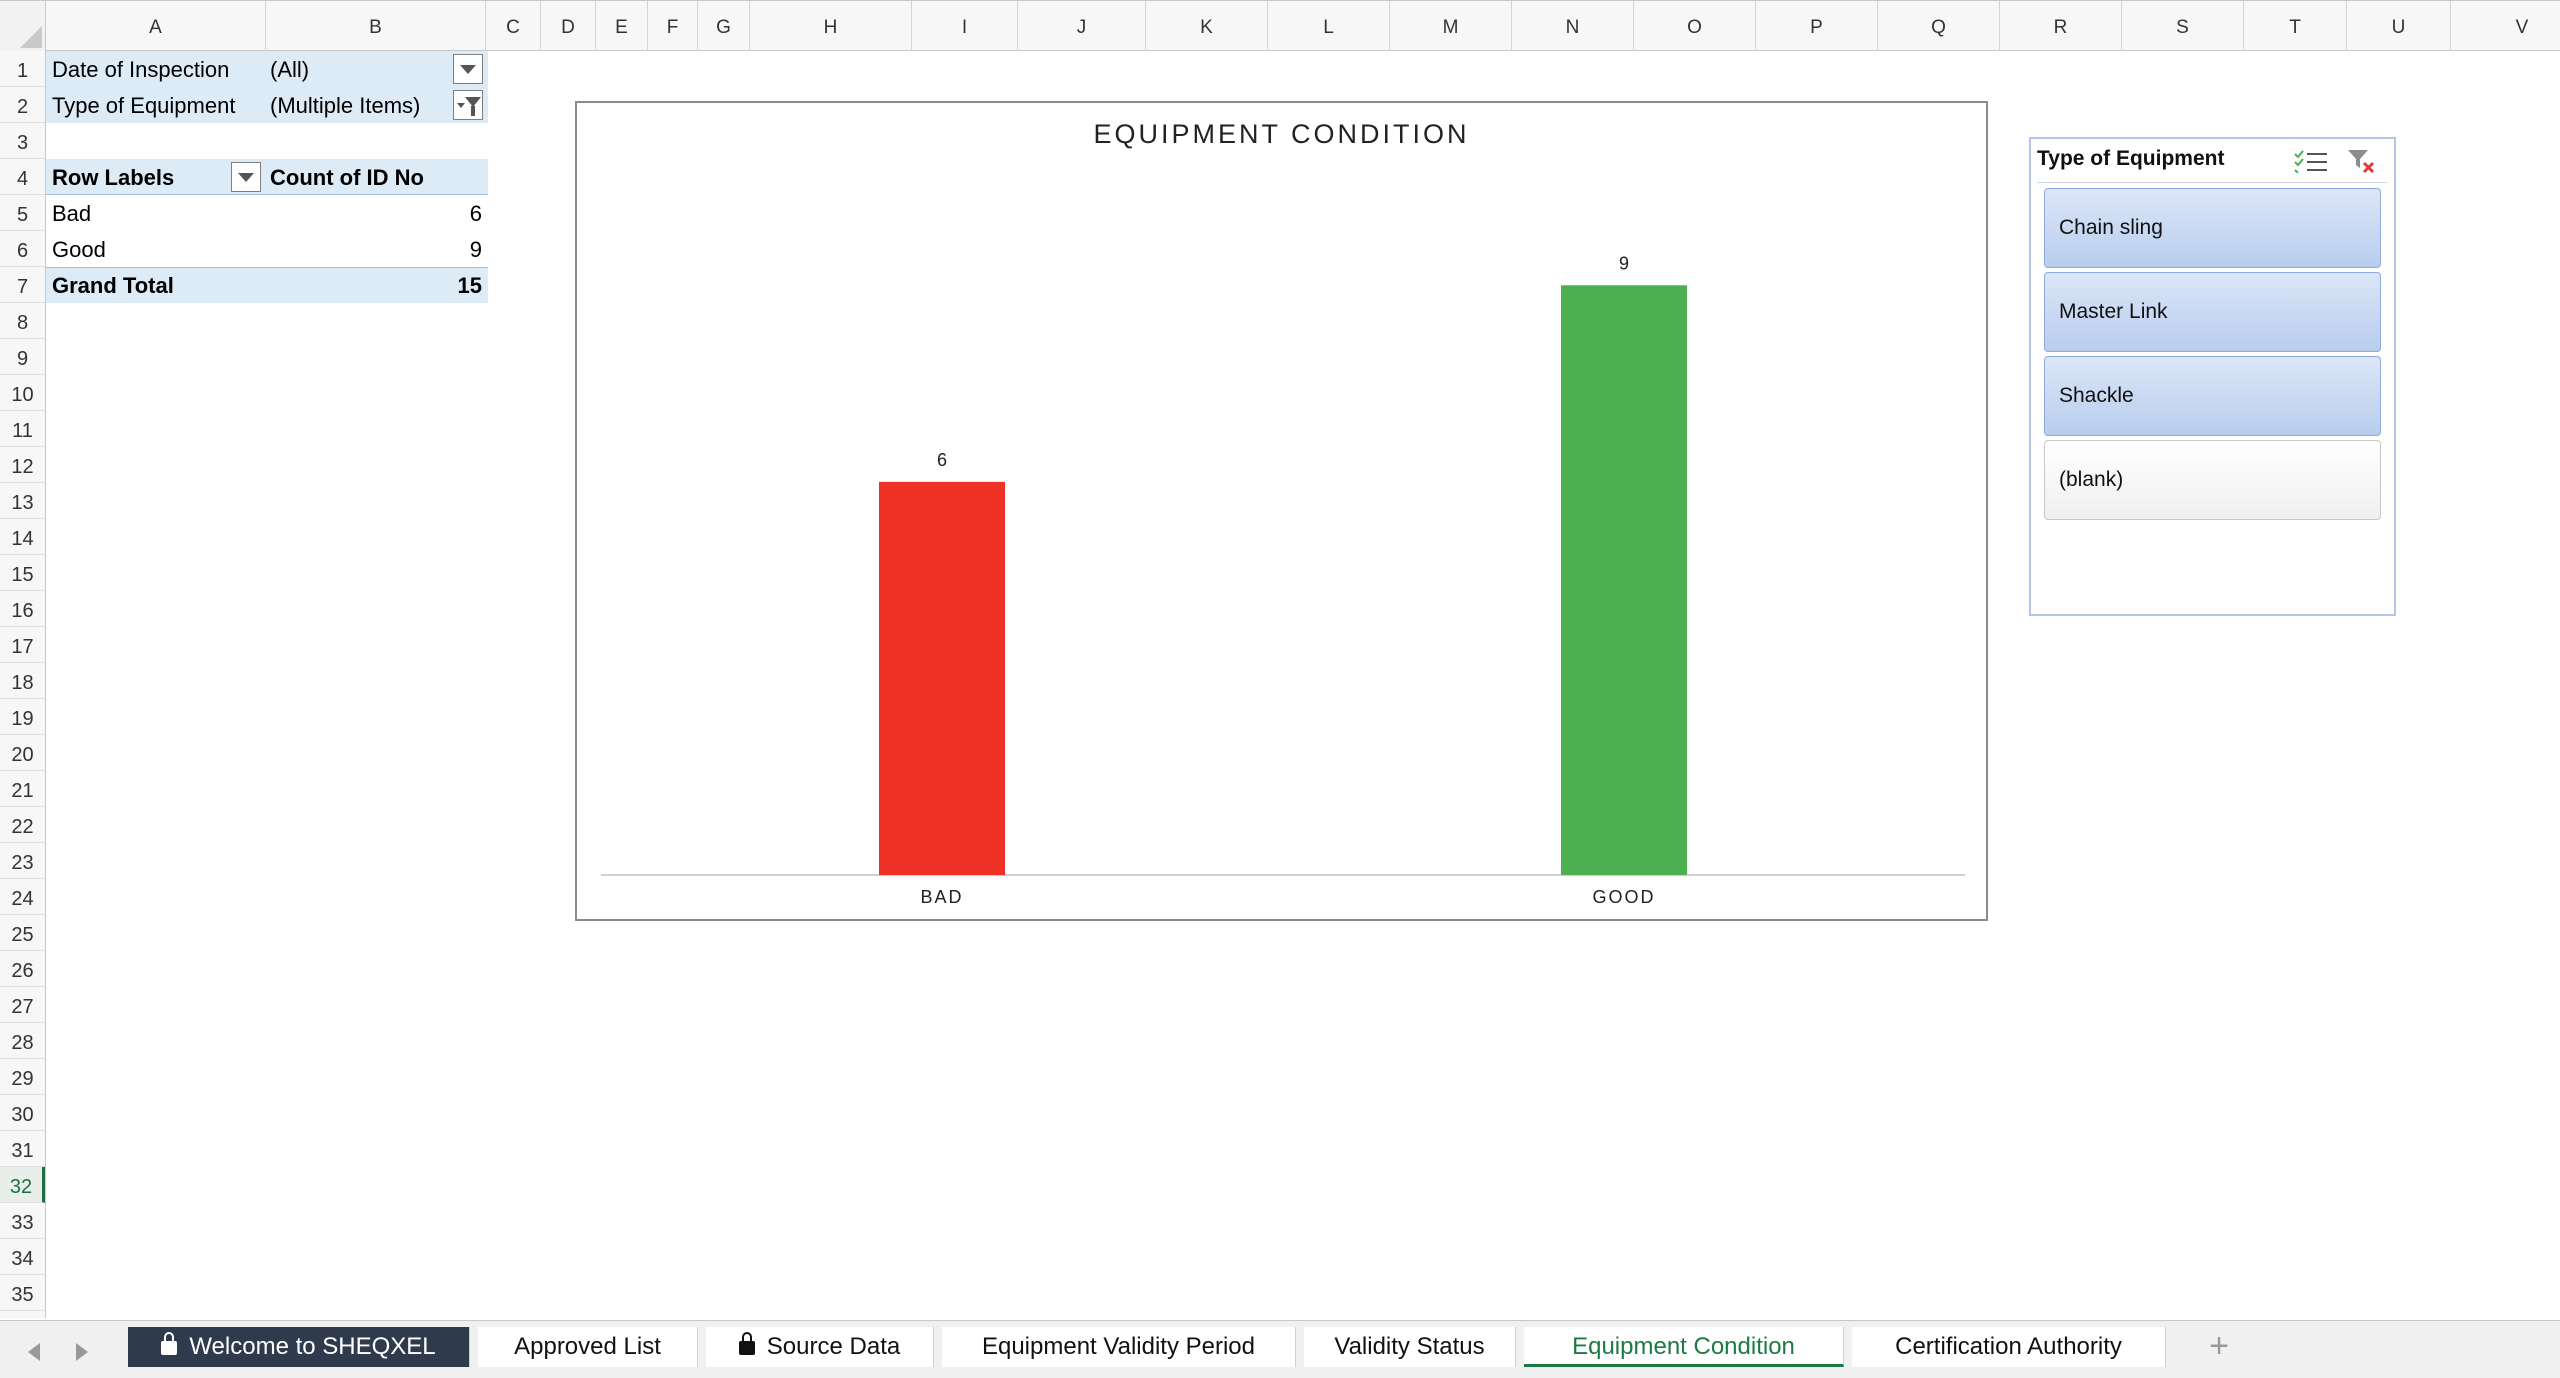  I want to click on row-header-1: 1, so click(22, 69).